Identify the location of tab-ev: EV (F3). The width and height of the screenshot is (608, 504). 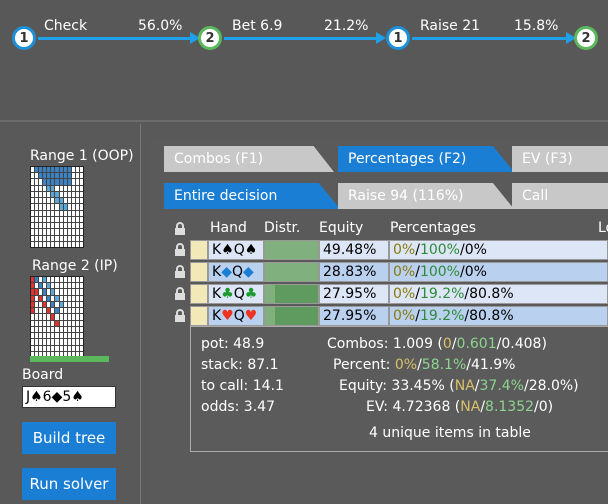
(560, 159).